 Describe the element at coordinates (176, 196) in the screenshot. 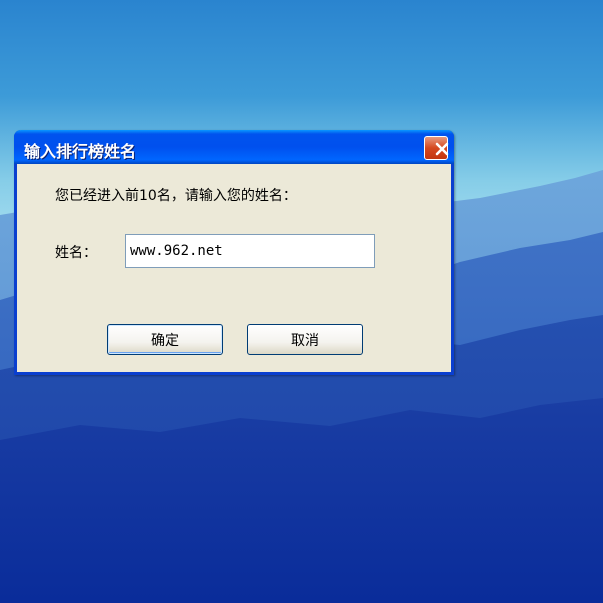

I see `prompt-text: 您已经进入前10名，请输入您的姓名：` at that location.